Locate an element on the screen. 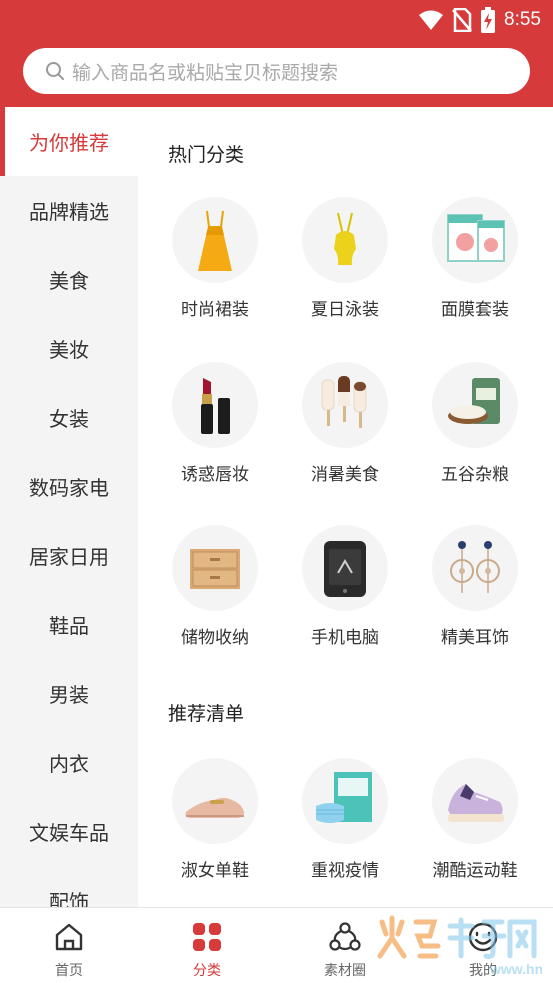 The image size is (553, 983). grid-item-label: 诱惑唇妆 is located at coordinates (215, 475).